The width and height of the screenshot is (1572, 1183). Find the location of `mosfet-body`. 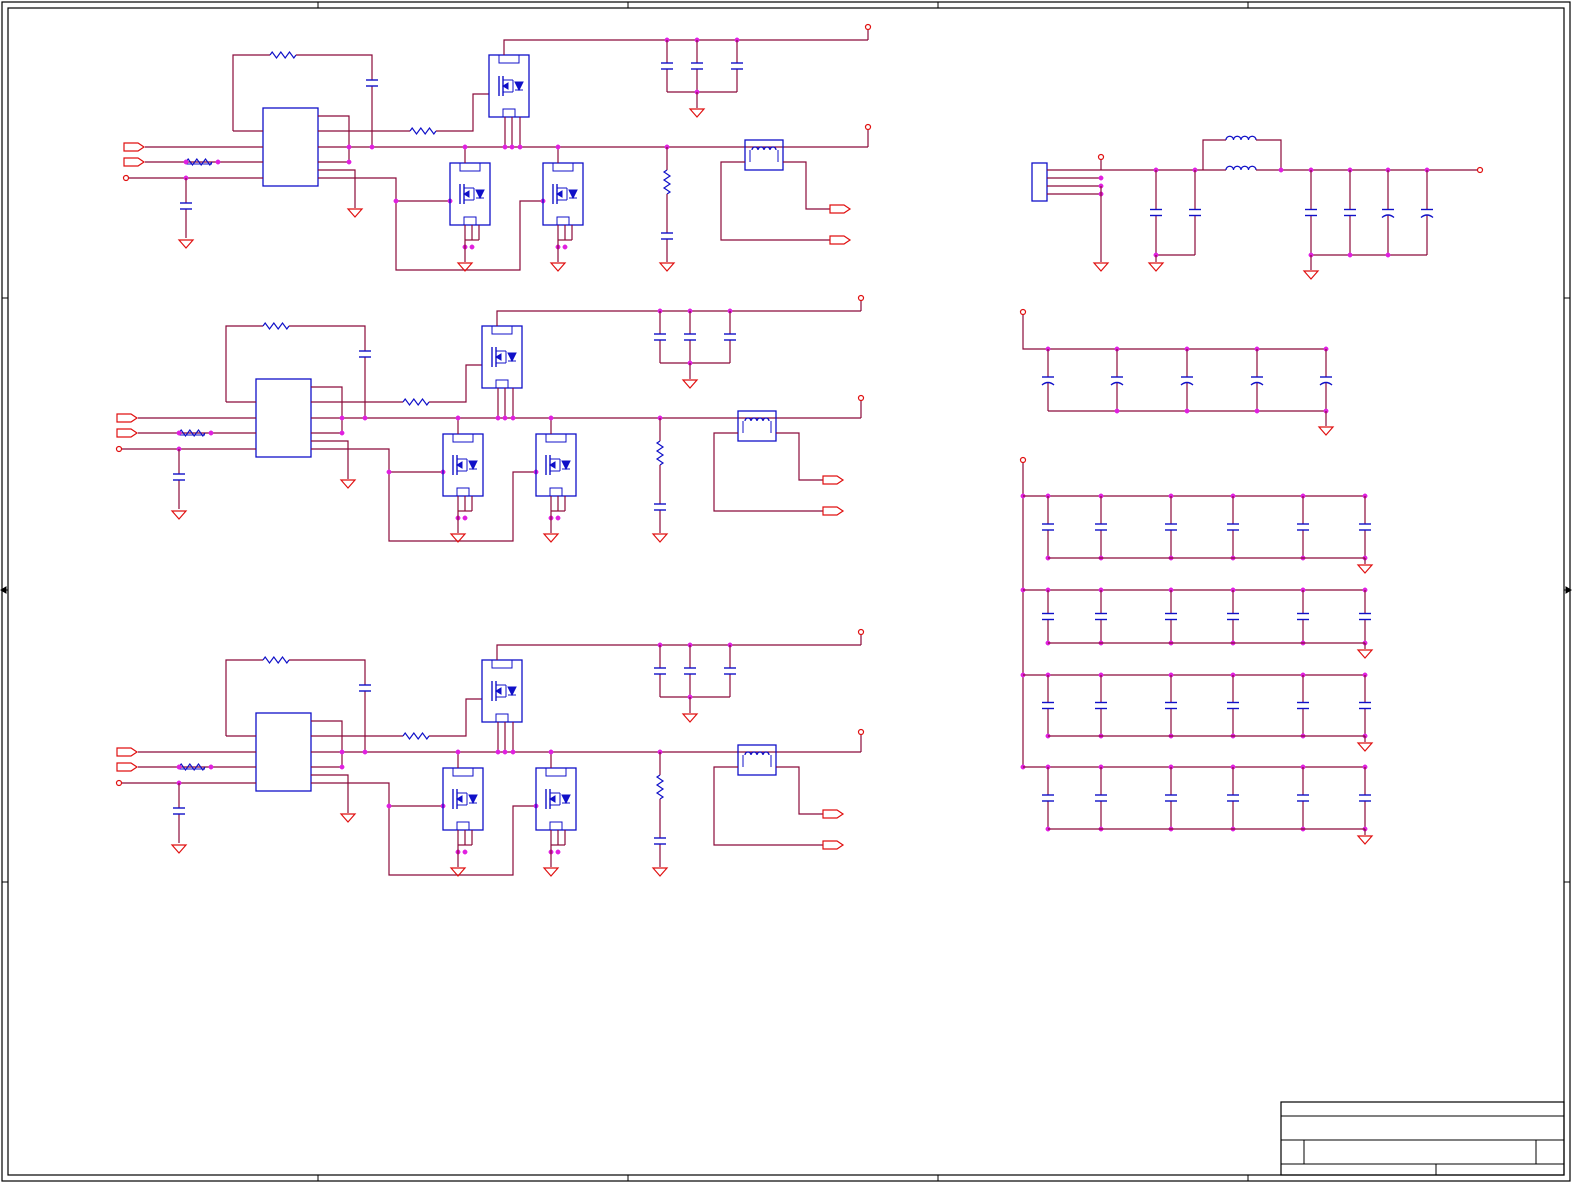

mosfet-body is located at coordinates (470, 194).